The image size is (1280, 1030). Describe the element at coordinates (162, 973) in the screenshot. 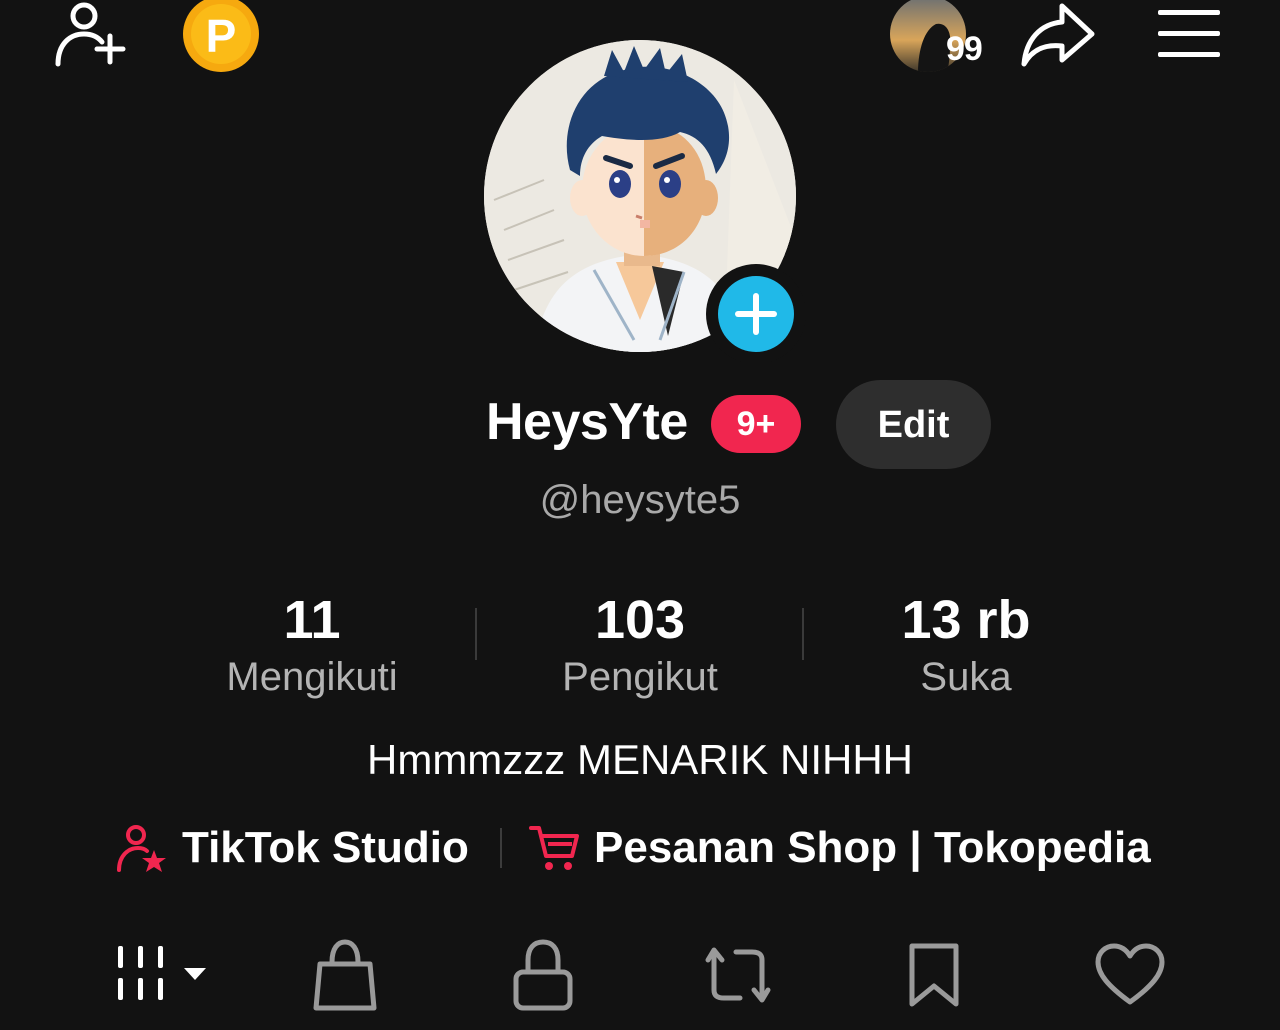

I see `videos-grid-icon` at that location.